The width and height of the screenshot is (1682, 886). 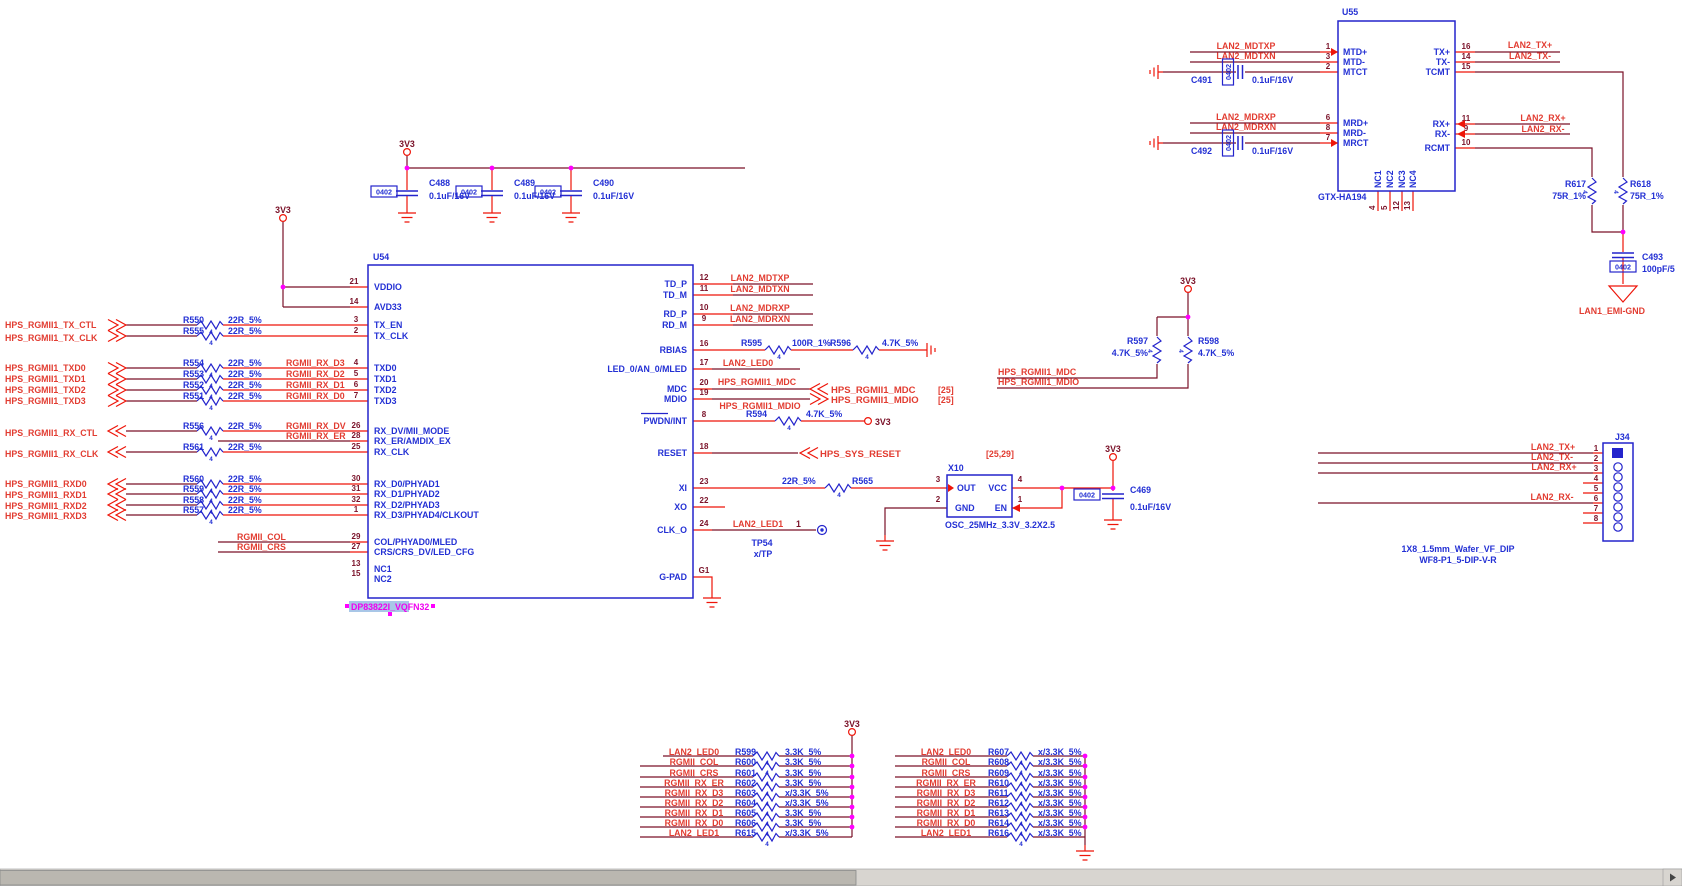 I want to click on net-label: HPS_RGMII1_RX_CTL, so click(x=51, y=433).